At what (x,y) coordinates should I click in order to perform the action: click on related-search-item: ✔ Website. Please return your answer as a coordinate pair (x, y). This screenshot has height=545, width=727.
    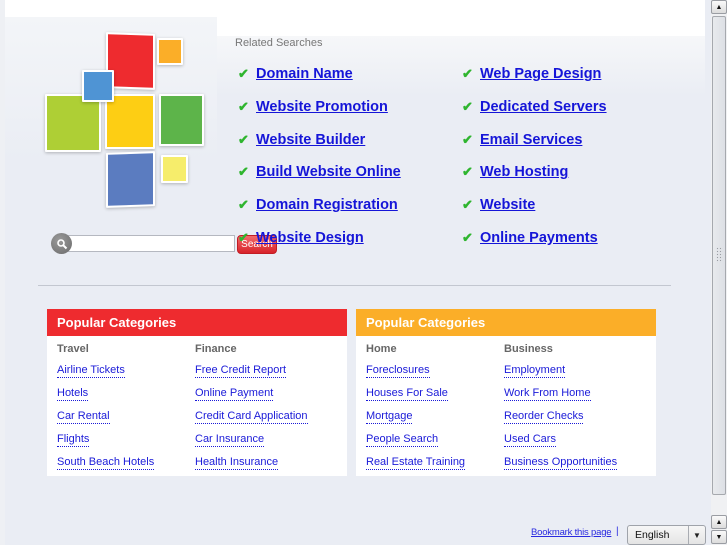
    Looking at the image, I should click on (498, 205).